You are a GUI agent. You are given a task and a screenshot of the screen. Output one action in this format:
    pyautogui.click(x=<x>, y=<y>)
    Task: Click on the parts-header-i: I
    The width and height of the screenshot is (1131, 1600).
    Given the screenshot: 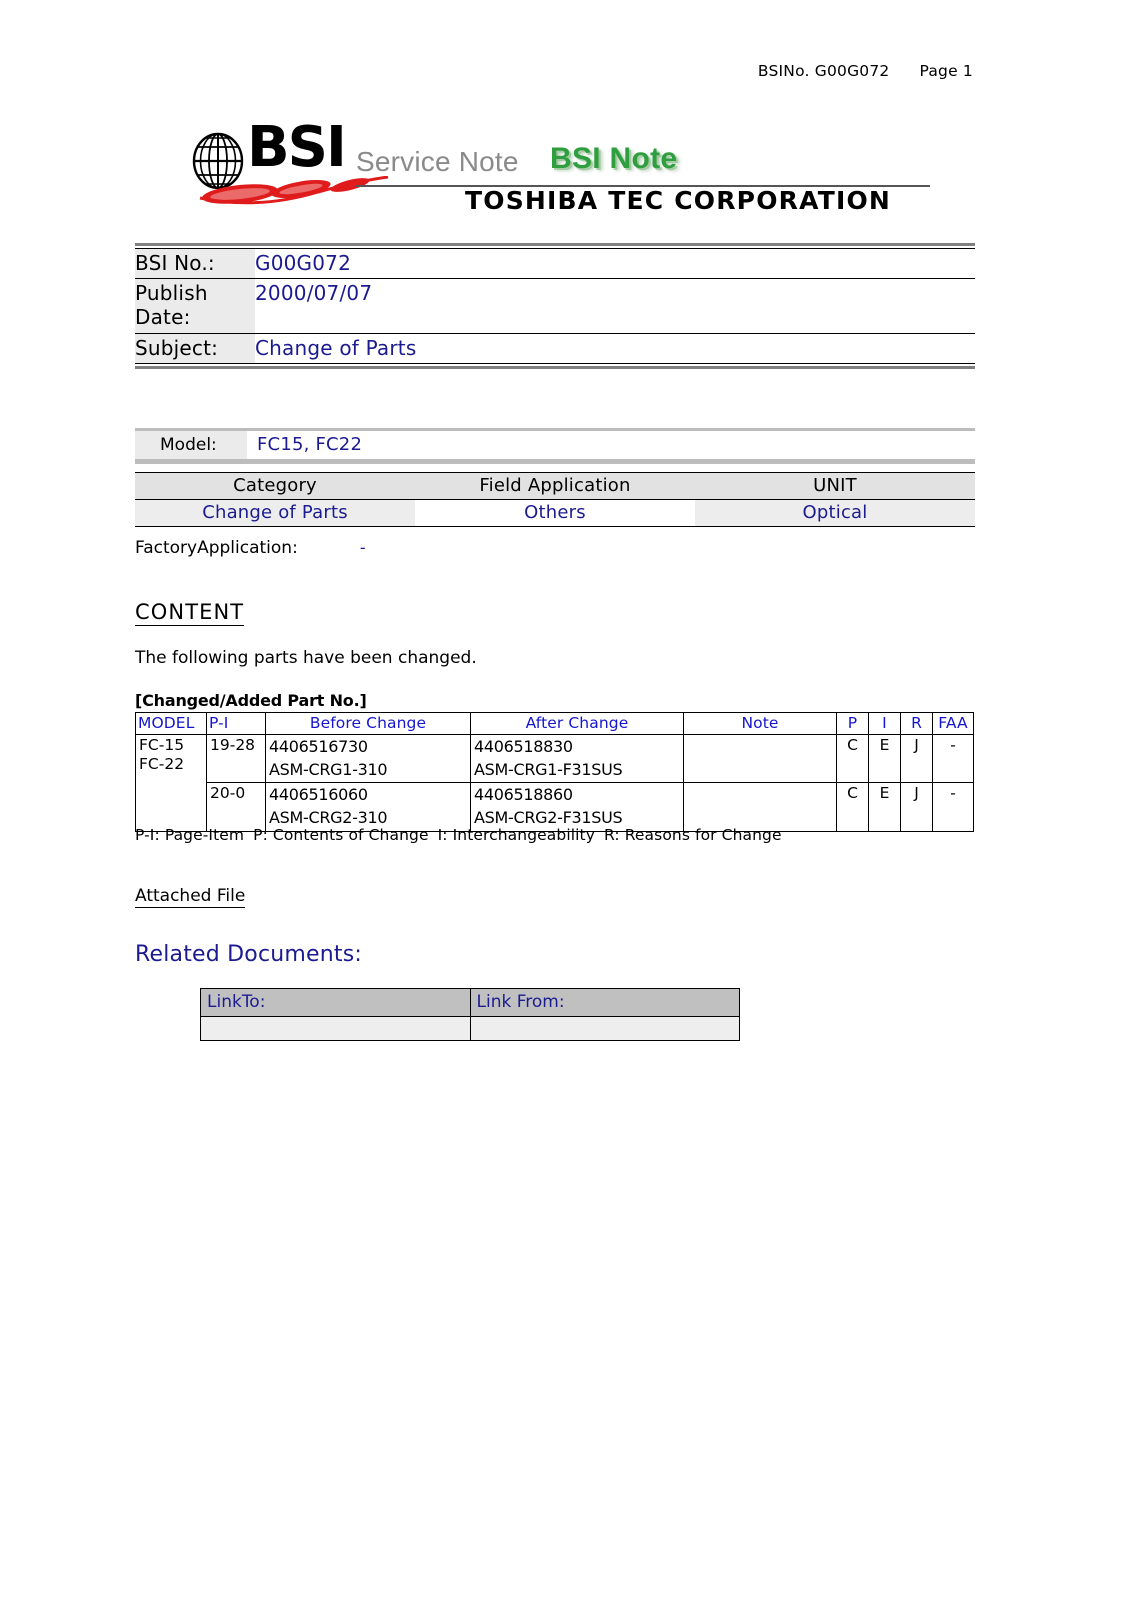 What is the action you would take?
    pyautogui.click(x=884, y=723)
    